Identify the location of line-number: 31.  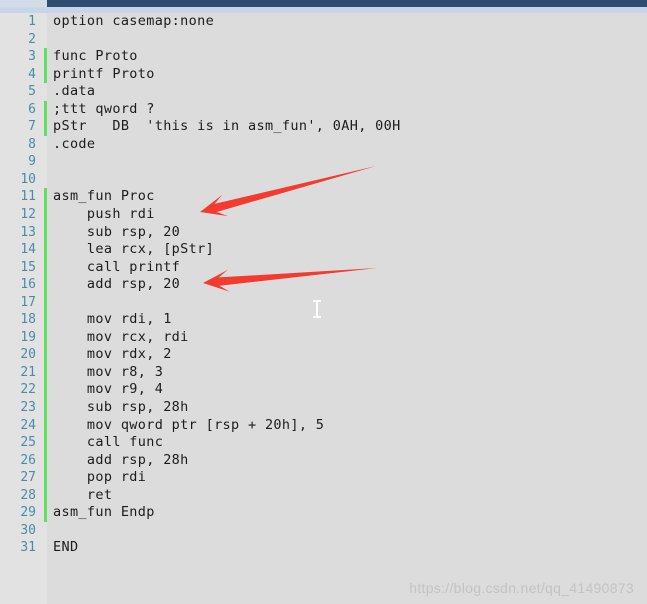
(28, 548).